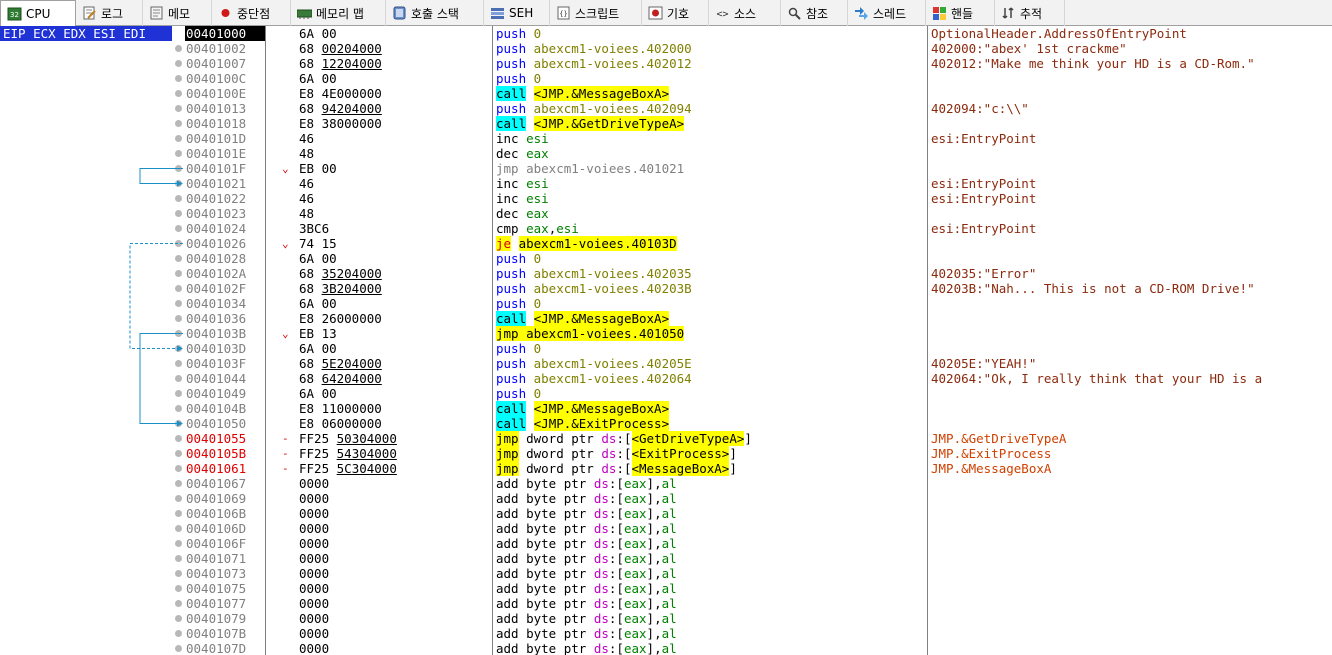 Image resolution: width=1332 pixels, height=655 pixels. I want to click on disassembly-row: 00401079 0000 add byte ptr ds:[eax],al, so click(752, 618).